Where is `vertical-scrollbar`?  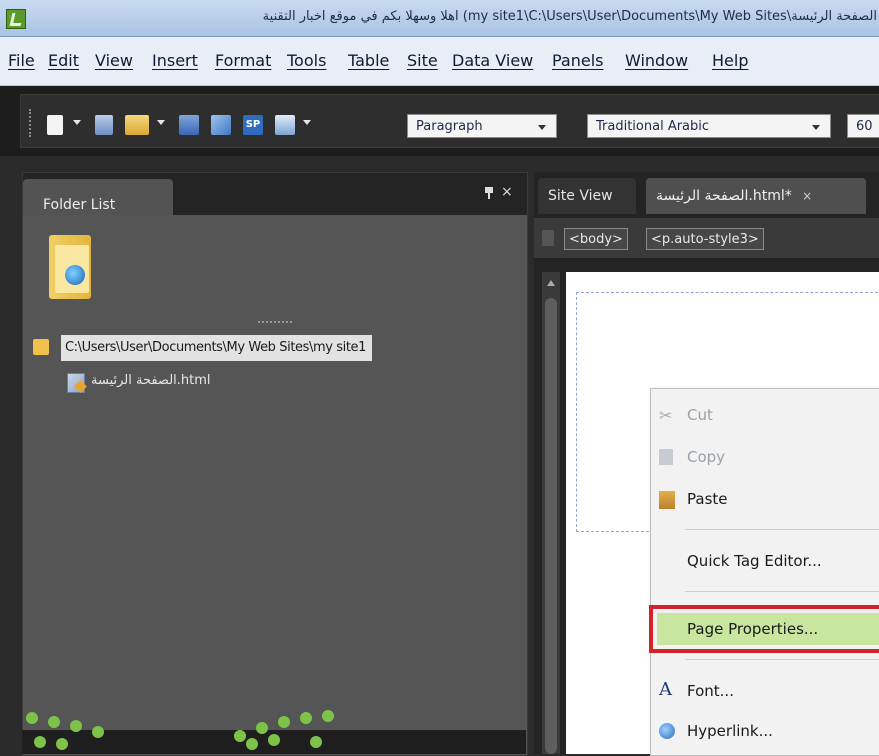
vertical-scrollbar is located at coordinates (551, 513).